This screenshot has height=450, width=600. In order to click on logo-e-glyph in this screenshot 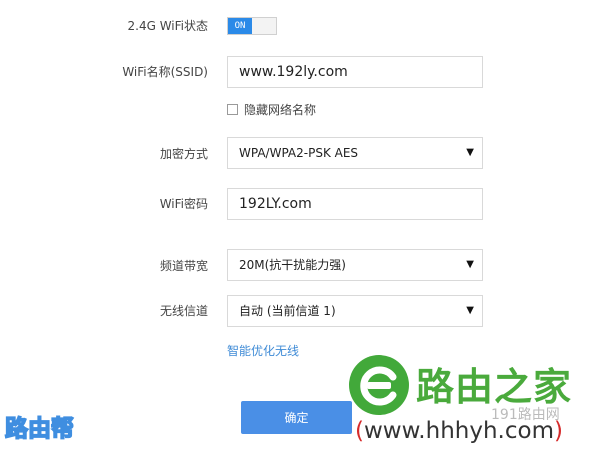, I will do `click(378, 386)`.